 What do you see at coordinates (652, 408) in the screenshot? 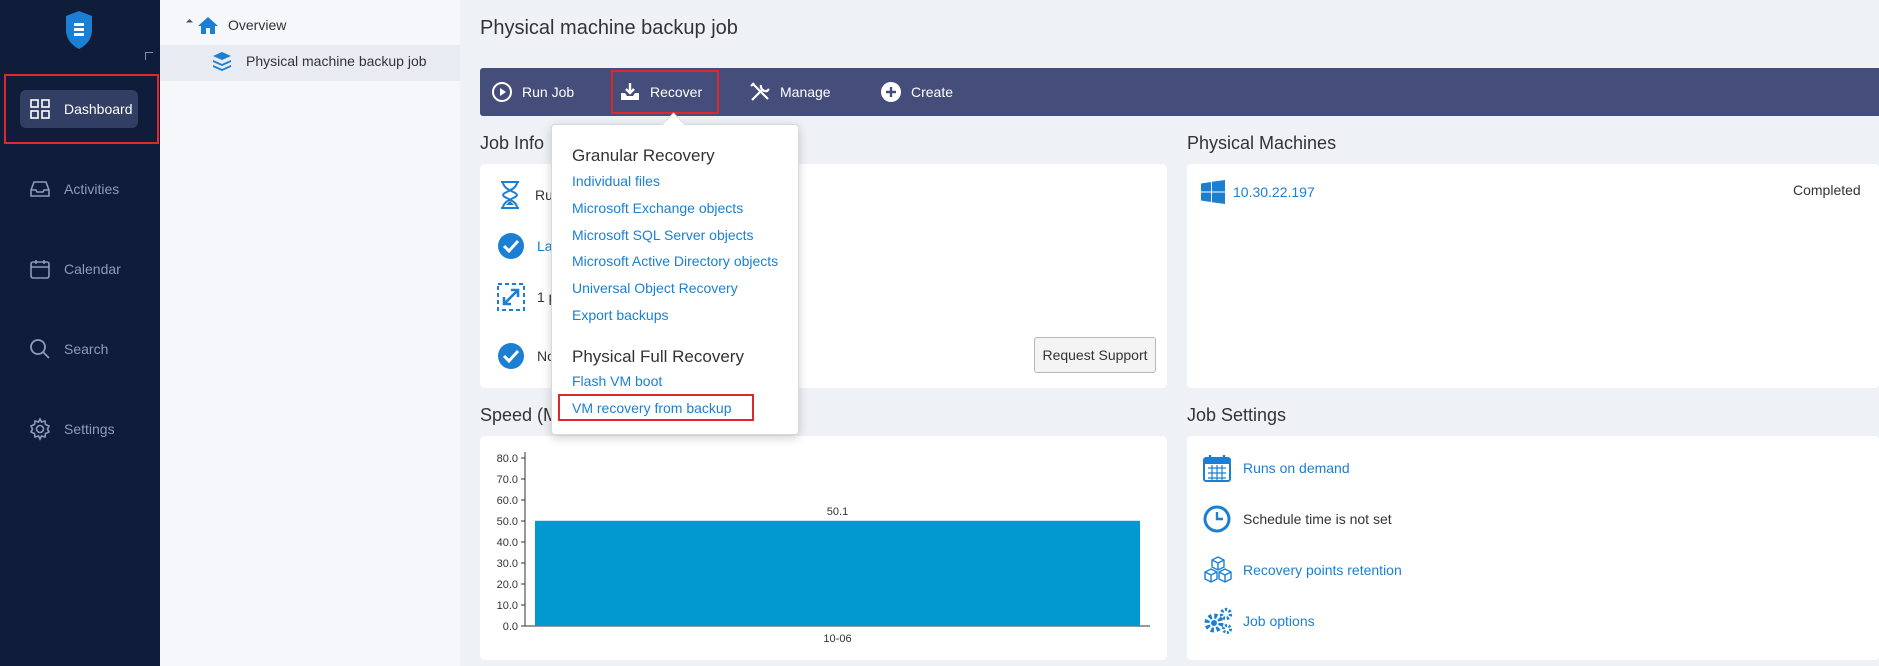
I see `menu-item-vm-recovery-from-backup: VM recovery from backup` at bounding box center [652, 408].